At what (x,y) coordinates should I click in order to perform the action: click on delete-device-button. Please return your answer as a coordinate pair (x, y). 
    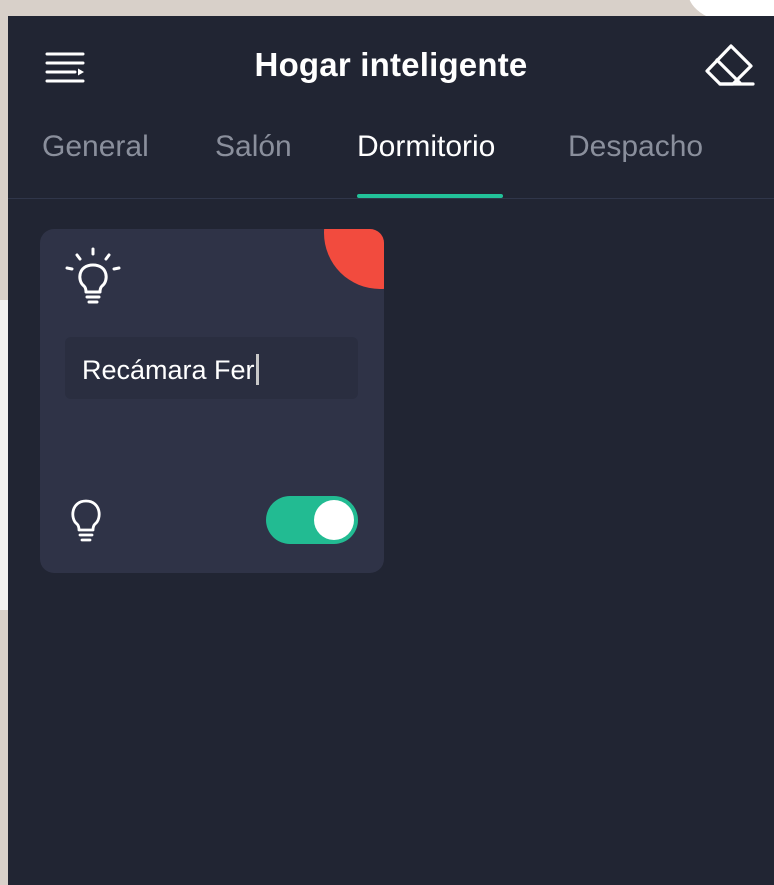
    Looking at the image, I should click on (354, 259).